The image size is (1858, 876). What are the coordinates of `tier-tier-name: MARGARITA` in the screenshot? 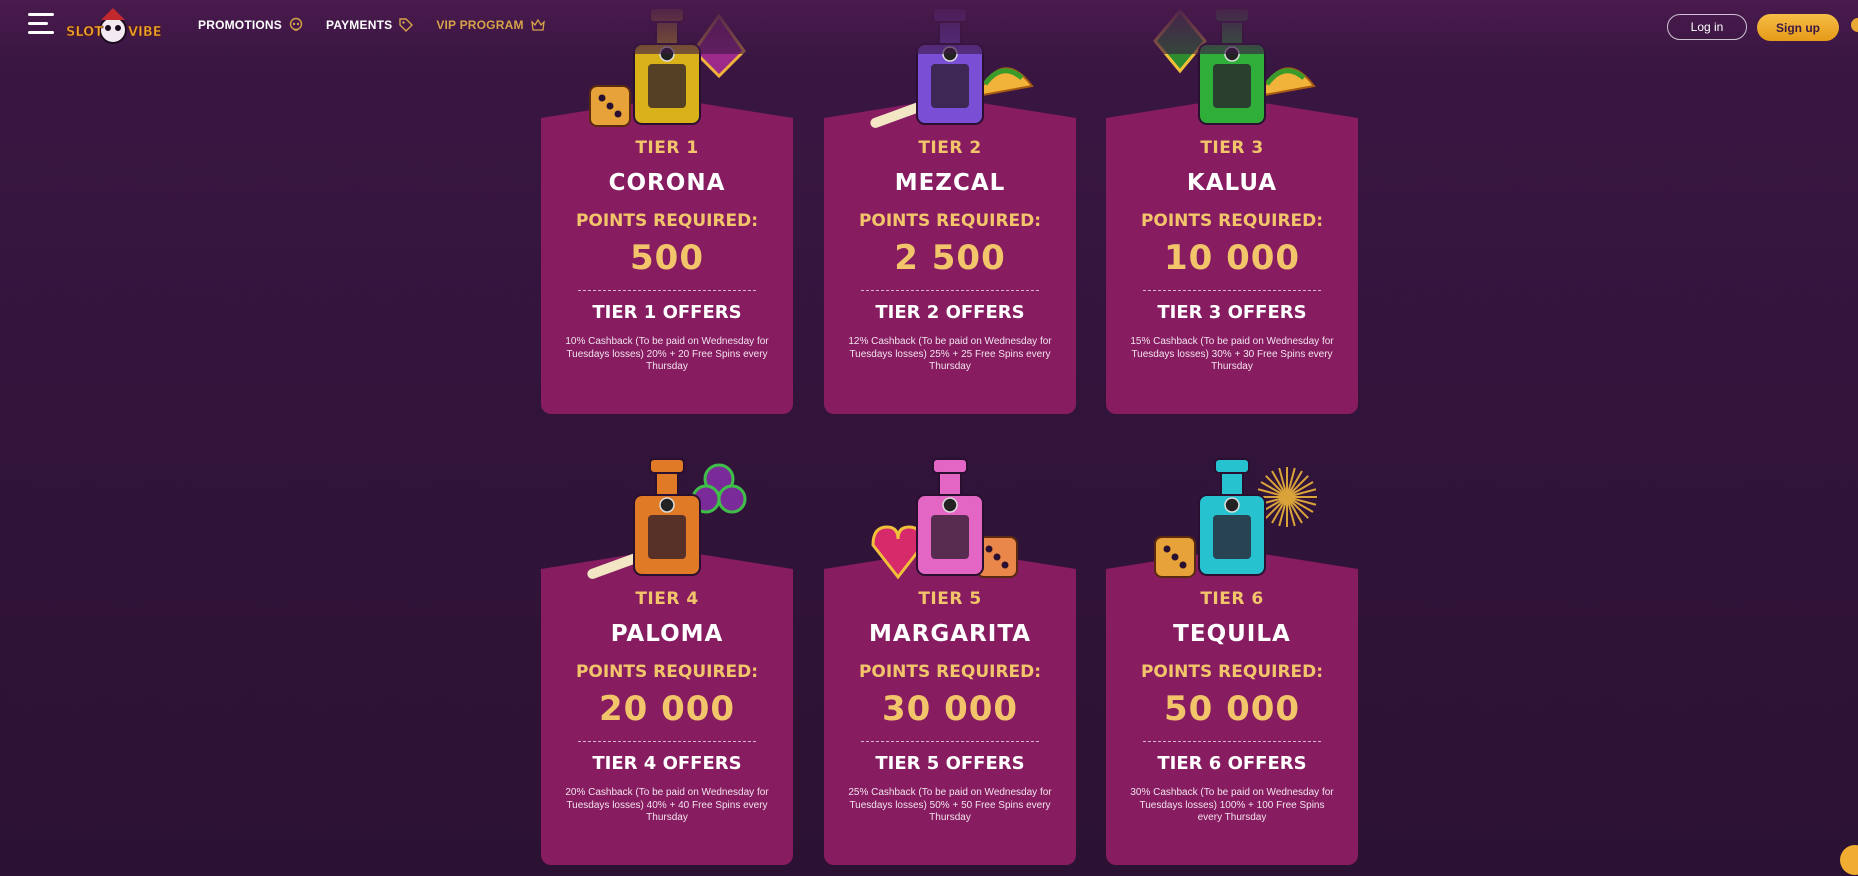 It's located at (950, 634).